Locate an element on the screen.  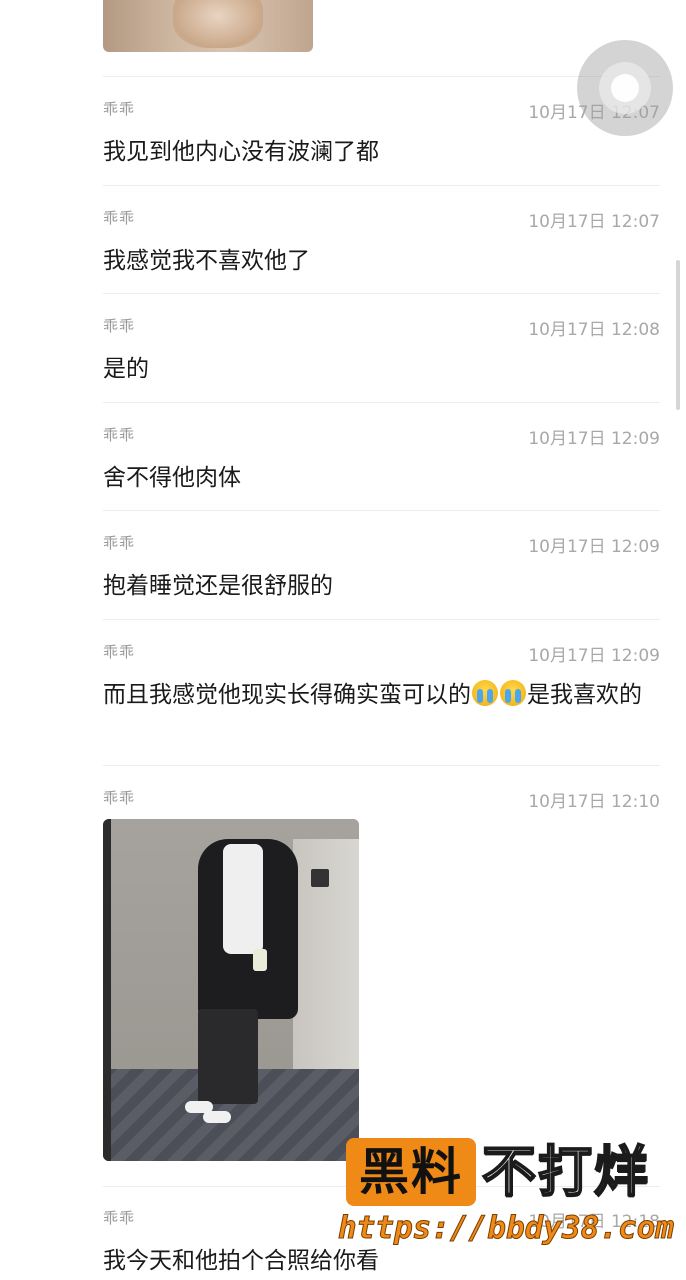
message-text: 我见到他内心没有波澜了都 is located at coordinates (241, 152).